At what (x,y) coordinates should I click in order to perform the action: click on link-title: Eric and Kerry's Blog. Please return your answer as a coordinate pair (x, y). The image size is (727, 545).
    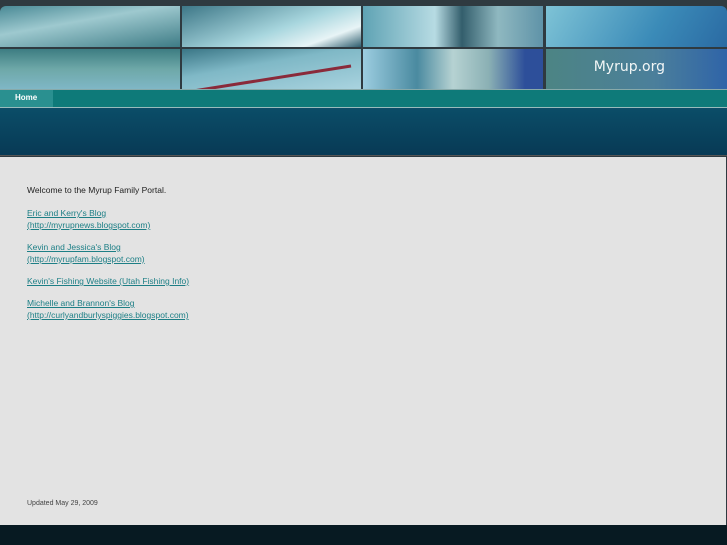
    Looking at the image, I should click on (67, 213).